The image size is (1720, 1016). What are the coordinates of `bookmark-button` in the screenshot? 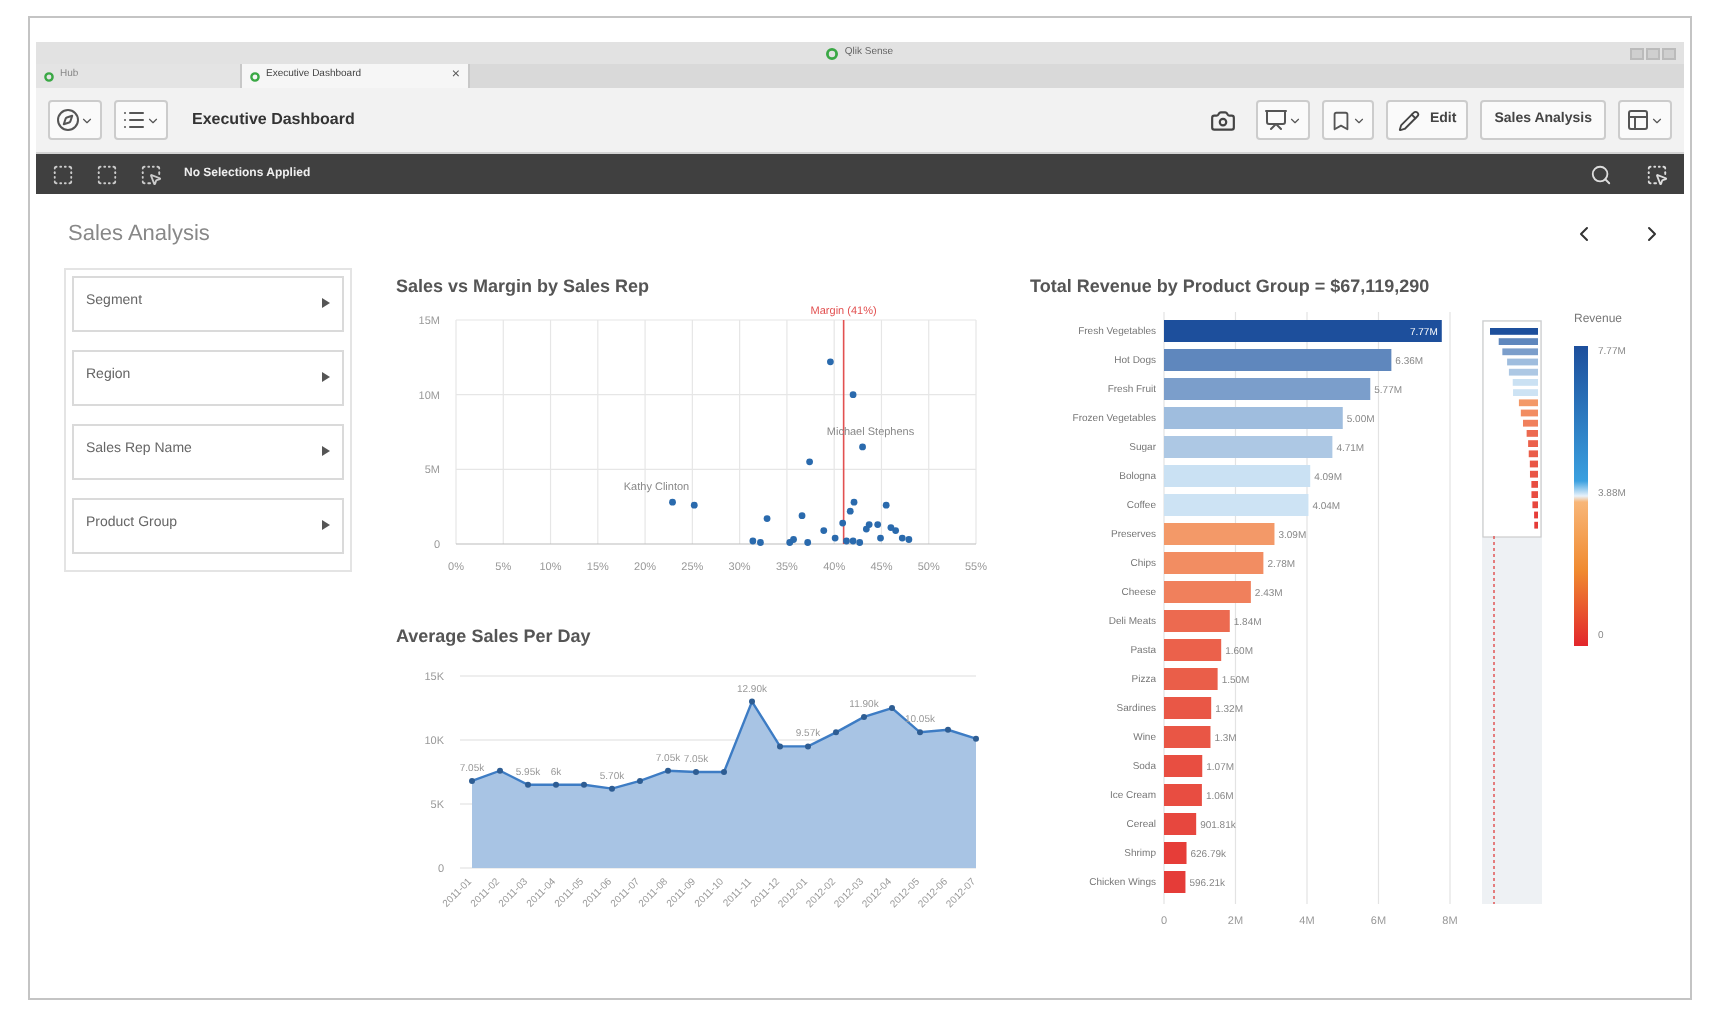 It's located at (1347, 120).